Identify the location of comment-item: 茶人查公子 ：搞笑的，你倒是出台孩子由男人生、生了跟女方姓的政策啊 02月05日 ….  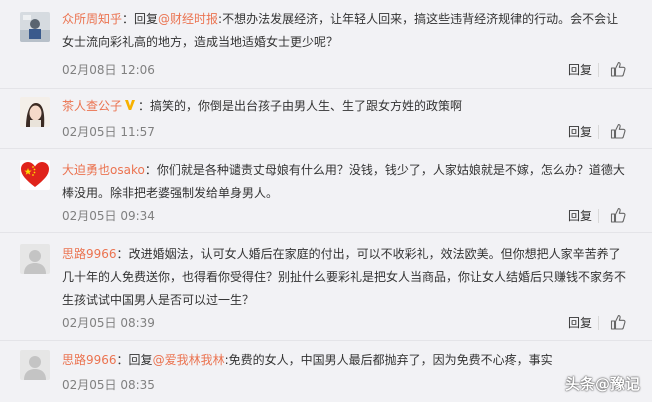
(326, 118).